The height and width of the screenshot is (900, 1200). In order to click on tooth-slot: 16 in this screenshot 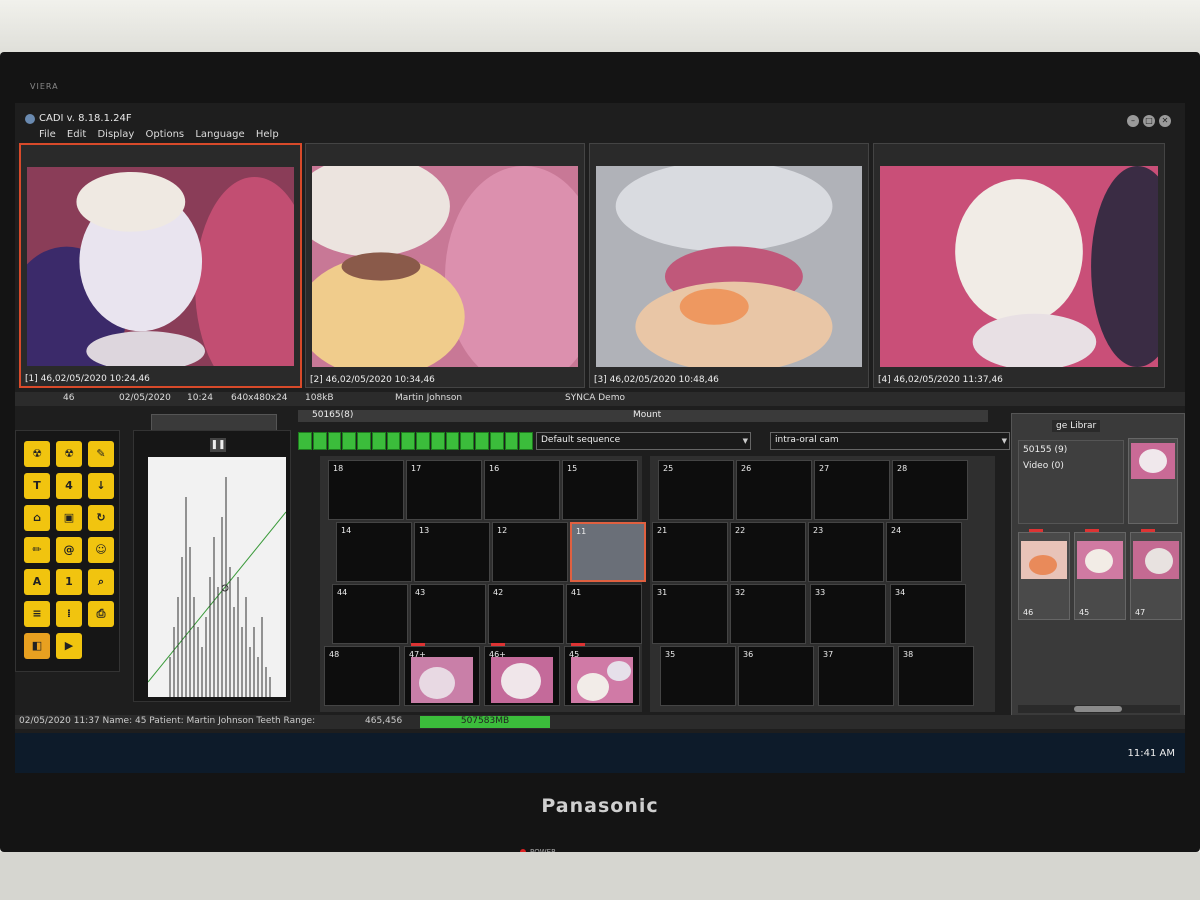, I will do `click(522, 490)`.